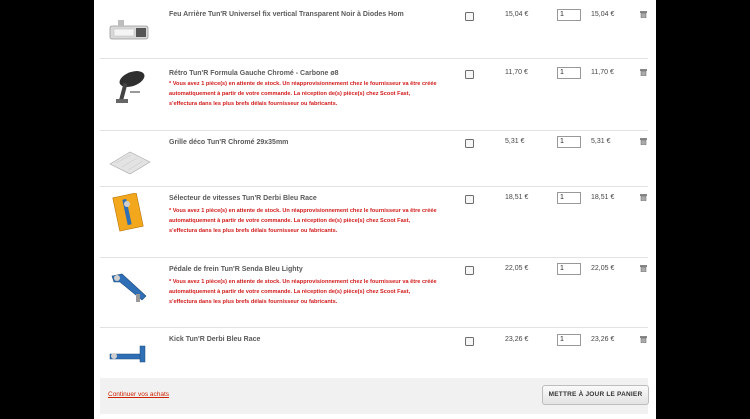 The image size is (750, 419). What do you see at coordinates (128, 212) in the screenshot?
I see `gear-selector-image` at bounding box center [128, 212].